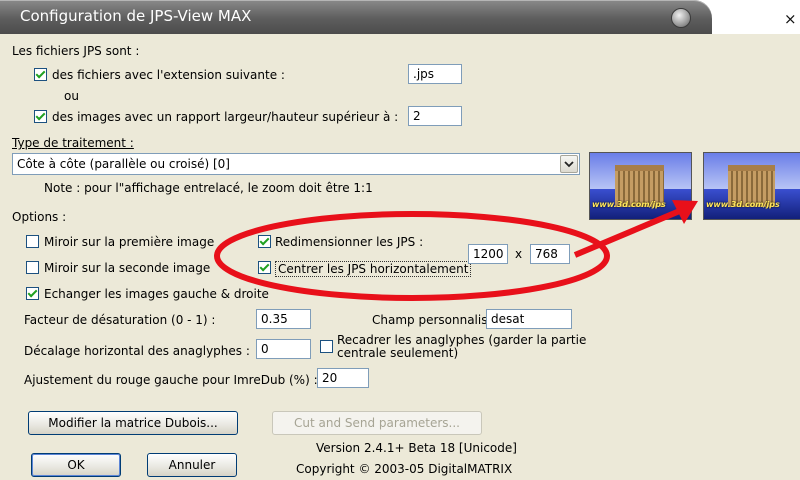 The width and height of the screenshot is (800, 480). Describe the element at coordinates (404, 469) in the screenshot. I see `copyright-text: Copyright © 2003-05 DigitalMATRIX` at that location.